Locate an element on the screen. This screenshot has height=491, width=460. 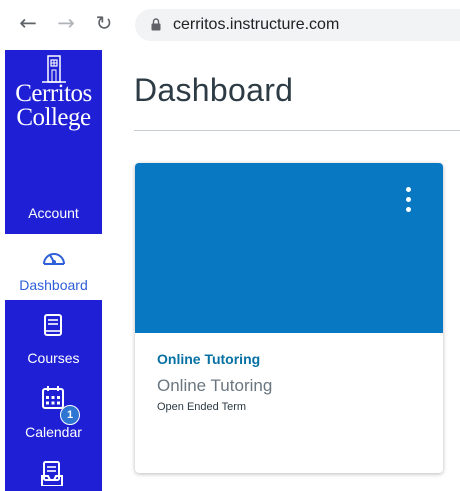
unread-count-badge: 1 is located at coordinates (70, 415).